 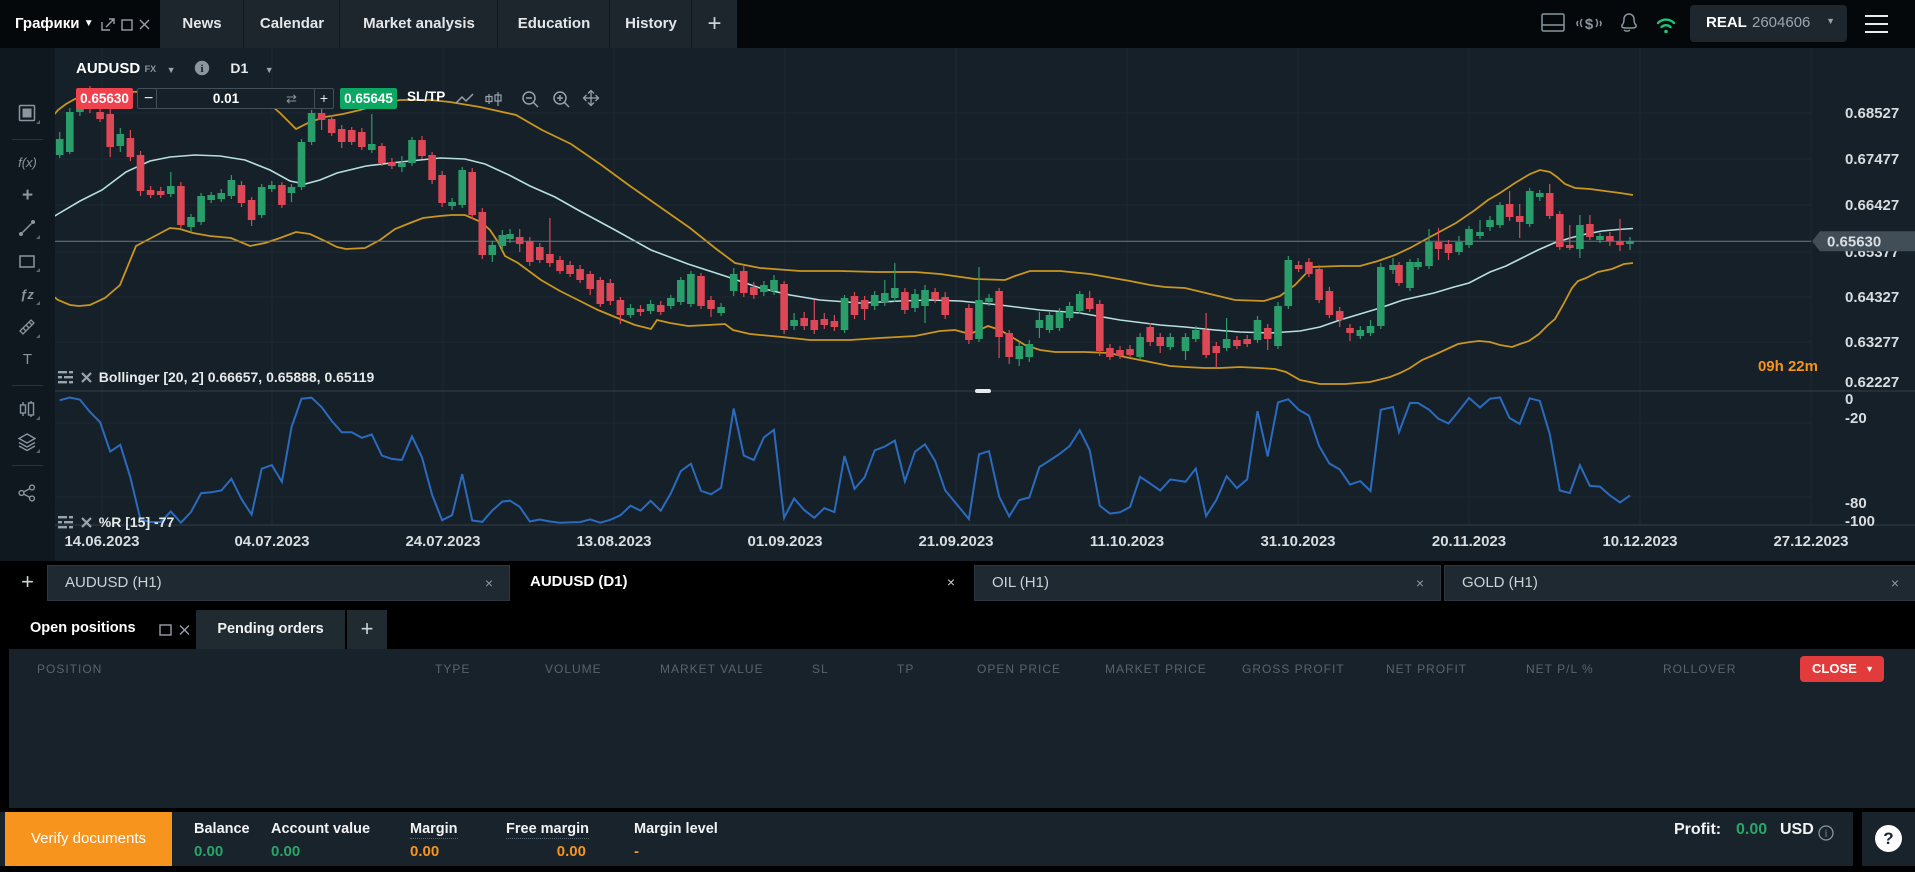 What do you see at coordinates (101, 541) in the screenshot?
I see `svg-text: 14.06.2023` at bounding box center [101, 541].